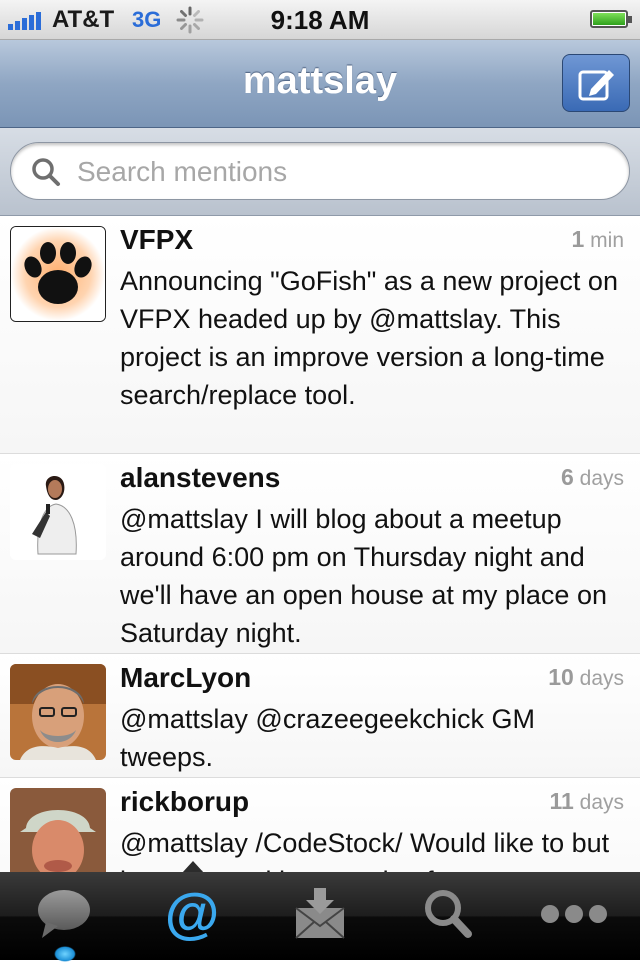 This screenshot has width=640, height=962. I want to click on tweet-author: VFPX, so click(156, 240).